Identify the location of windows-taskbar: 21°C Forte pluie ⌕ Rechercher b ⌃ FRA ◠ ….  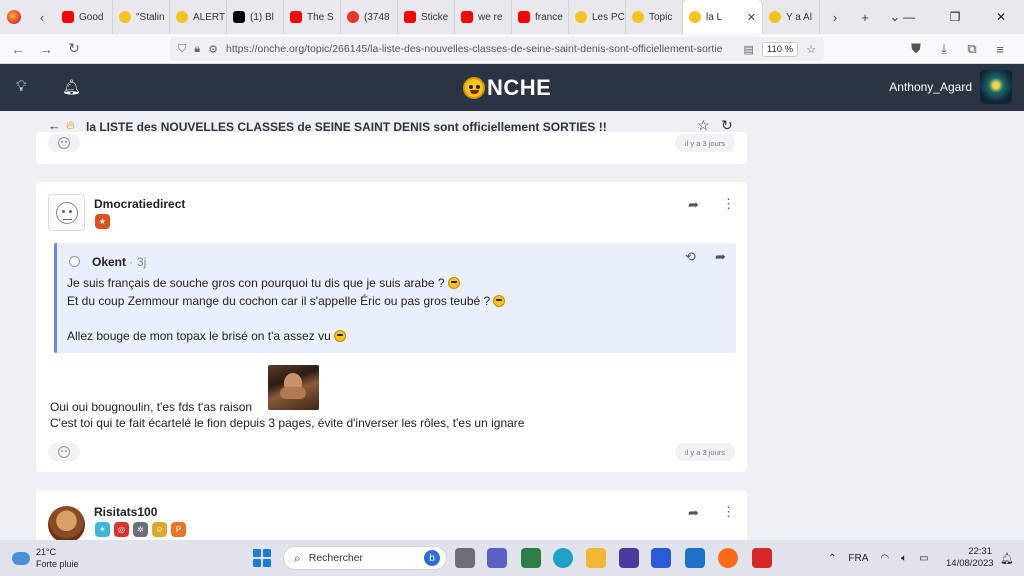
(512, 558).